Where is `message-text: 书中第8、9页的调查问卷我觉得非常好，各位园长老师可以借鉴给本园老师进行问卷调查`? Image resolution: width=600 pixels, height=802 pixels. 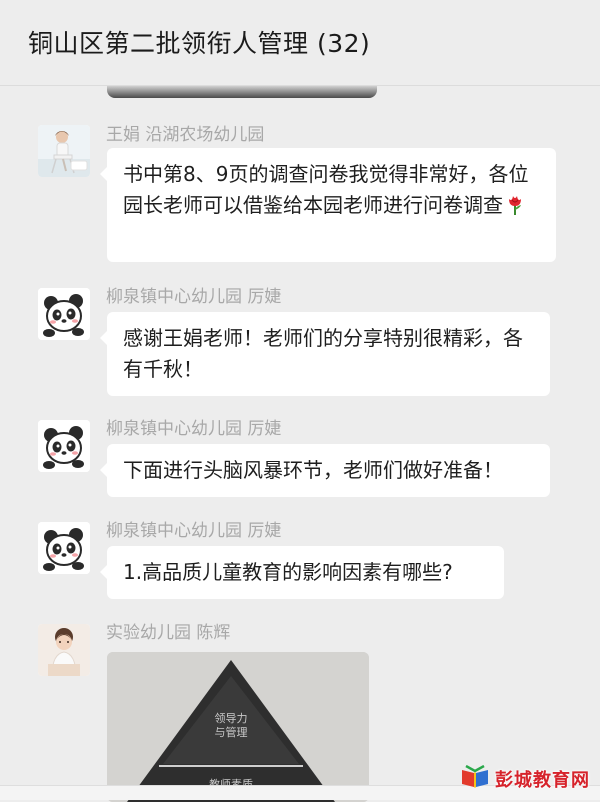
message-text: 书中第8、9页的调查问卷我觉得非常好，各位园长老师可以借鉴给本园老师进行问卷调查 is located at coordinates (326, 189).